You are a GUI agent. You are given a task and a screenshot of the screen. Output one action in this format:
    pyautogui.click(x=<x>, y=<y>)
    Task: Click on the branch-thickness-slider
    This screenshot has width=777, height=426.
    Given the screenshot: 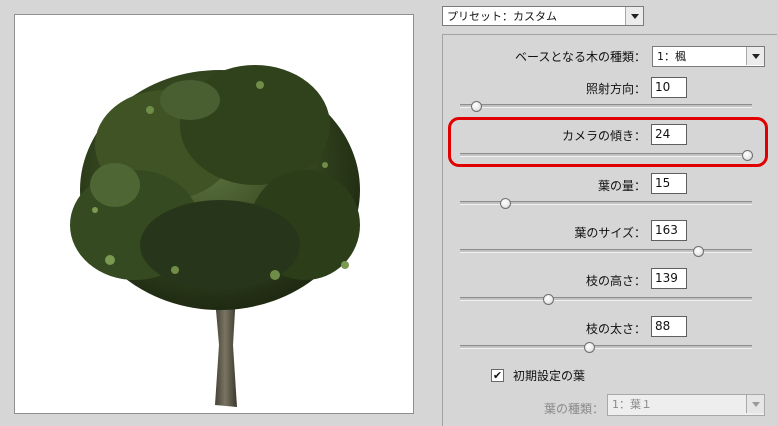 What is the action you would take?
    pyautogui.click(x=606, y=347)
    